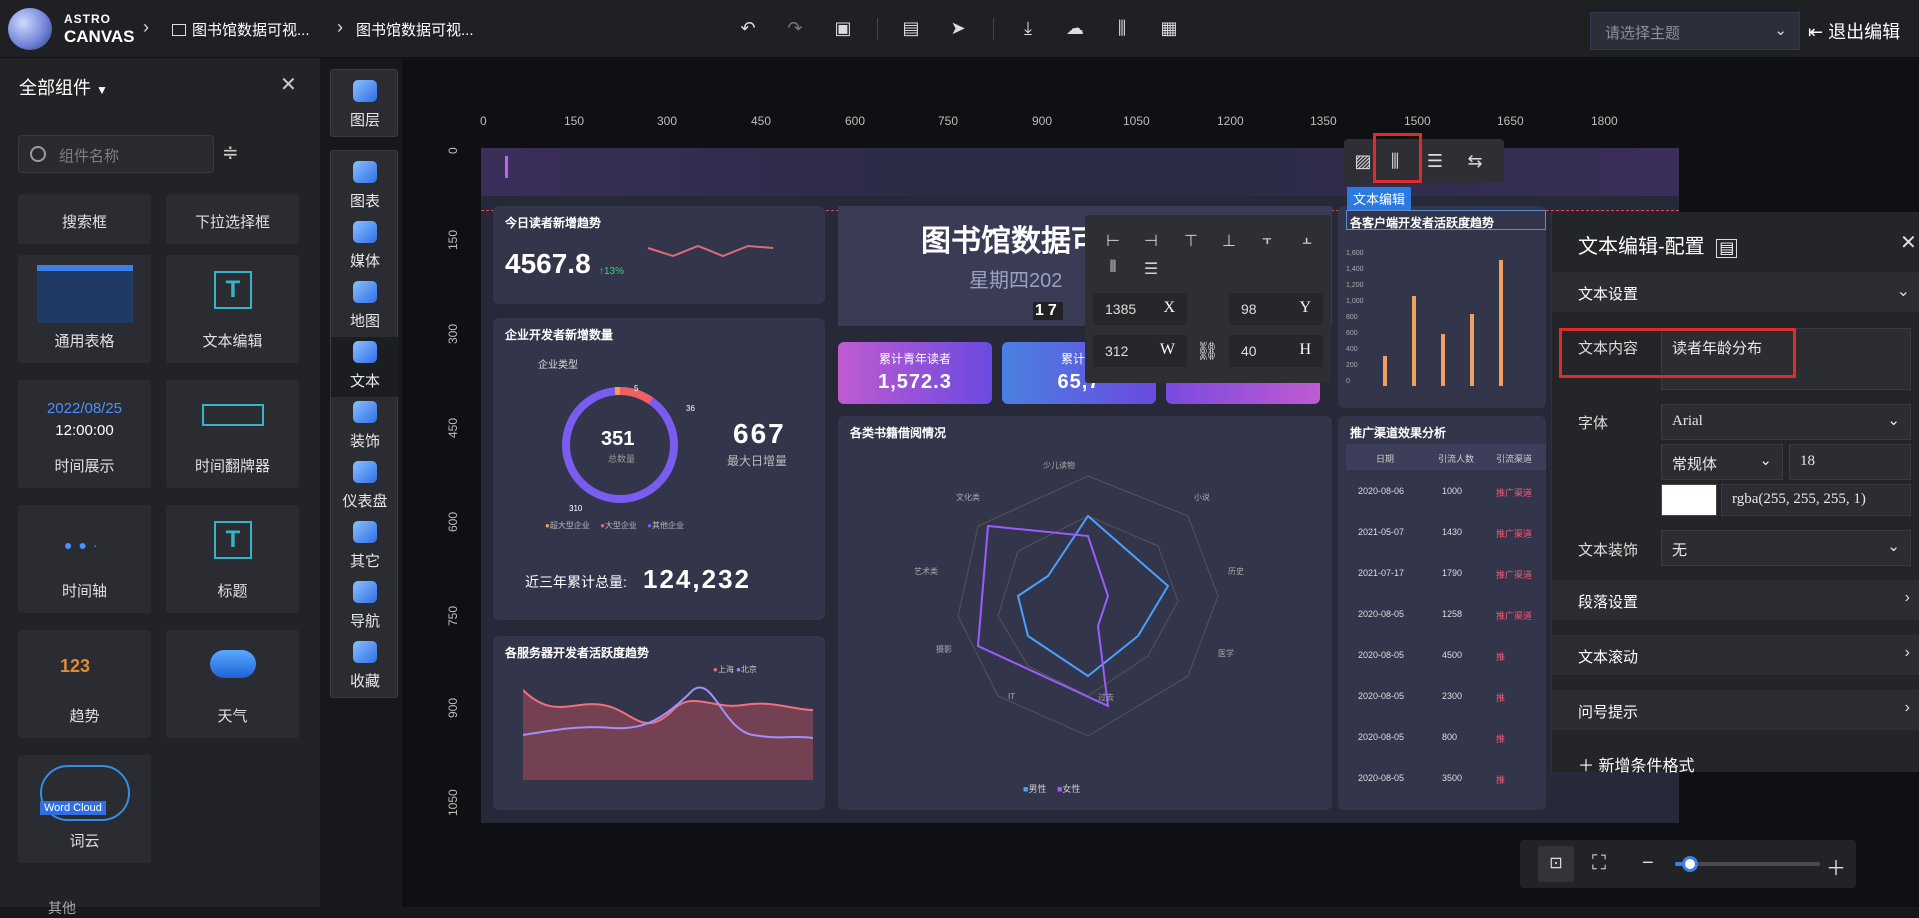 This screenshot has width=1919, height=918. I want to click on table-row: 2020-08-05 2300 推, so click(1446, 701).